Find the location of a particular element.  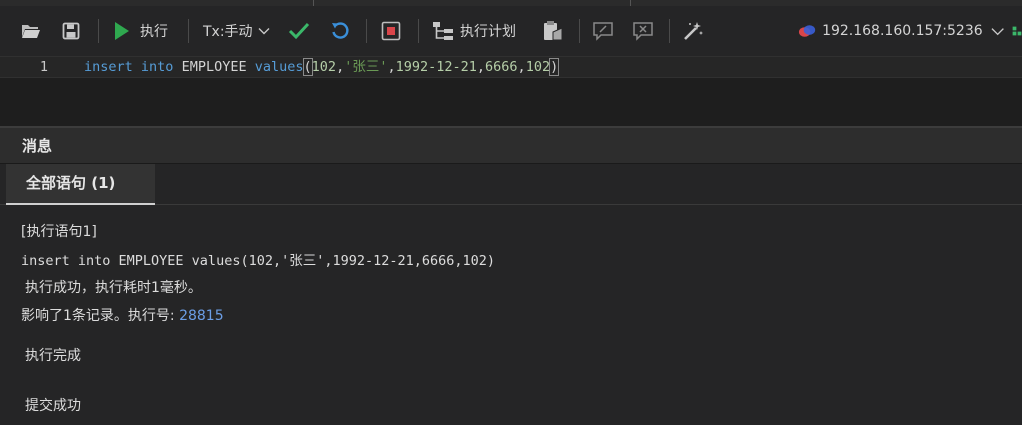

execution-plan-button: 执行计划 is located at coordinates (478, 31).